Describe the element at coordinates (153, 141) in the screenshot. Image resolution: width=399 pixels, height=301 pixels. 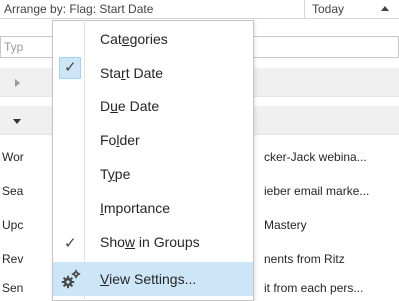
I see `menu-item-folder` at that location.